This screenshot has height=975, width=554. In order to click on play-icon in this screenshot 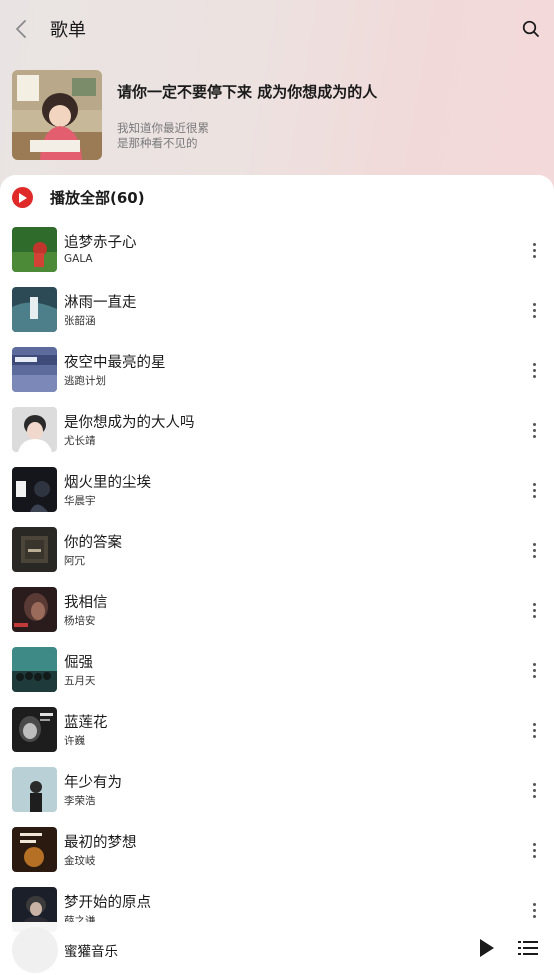, I will do `click(487, 948)`.